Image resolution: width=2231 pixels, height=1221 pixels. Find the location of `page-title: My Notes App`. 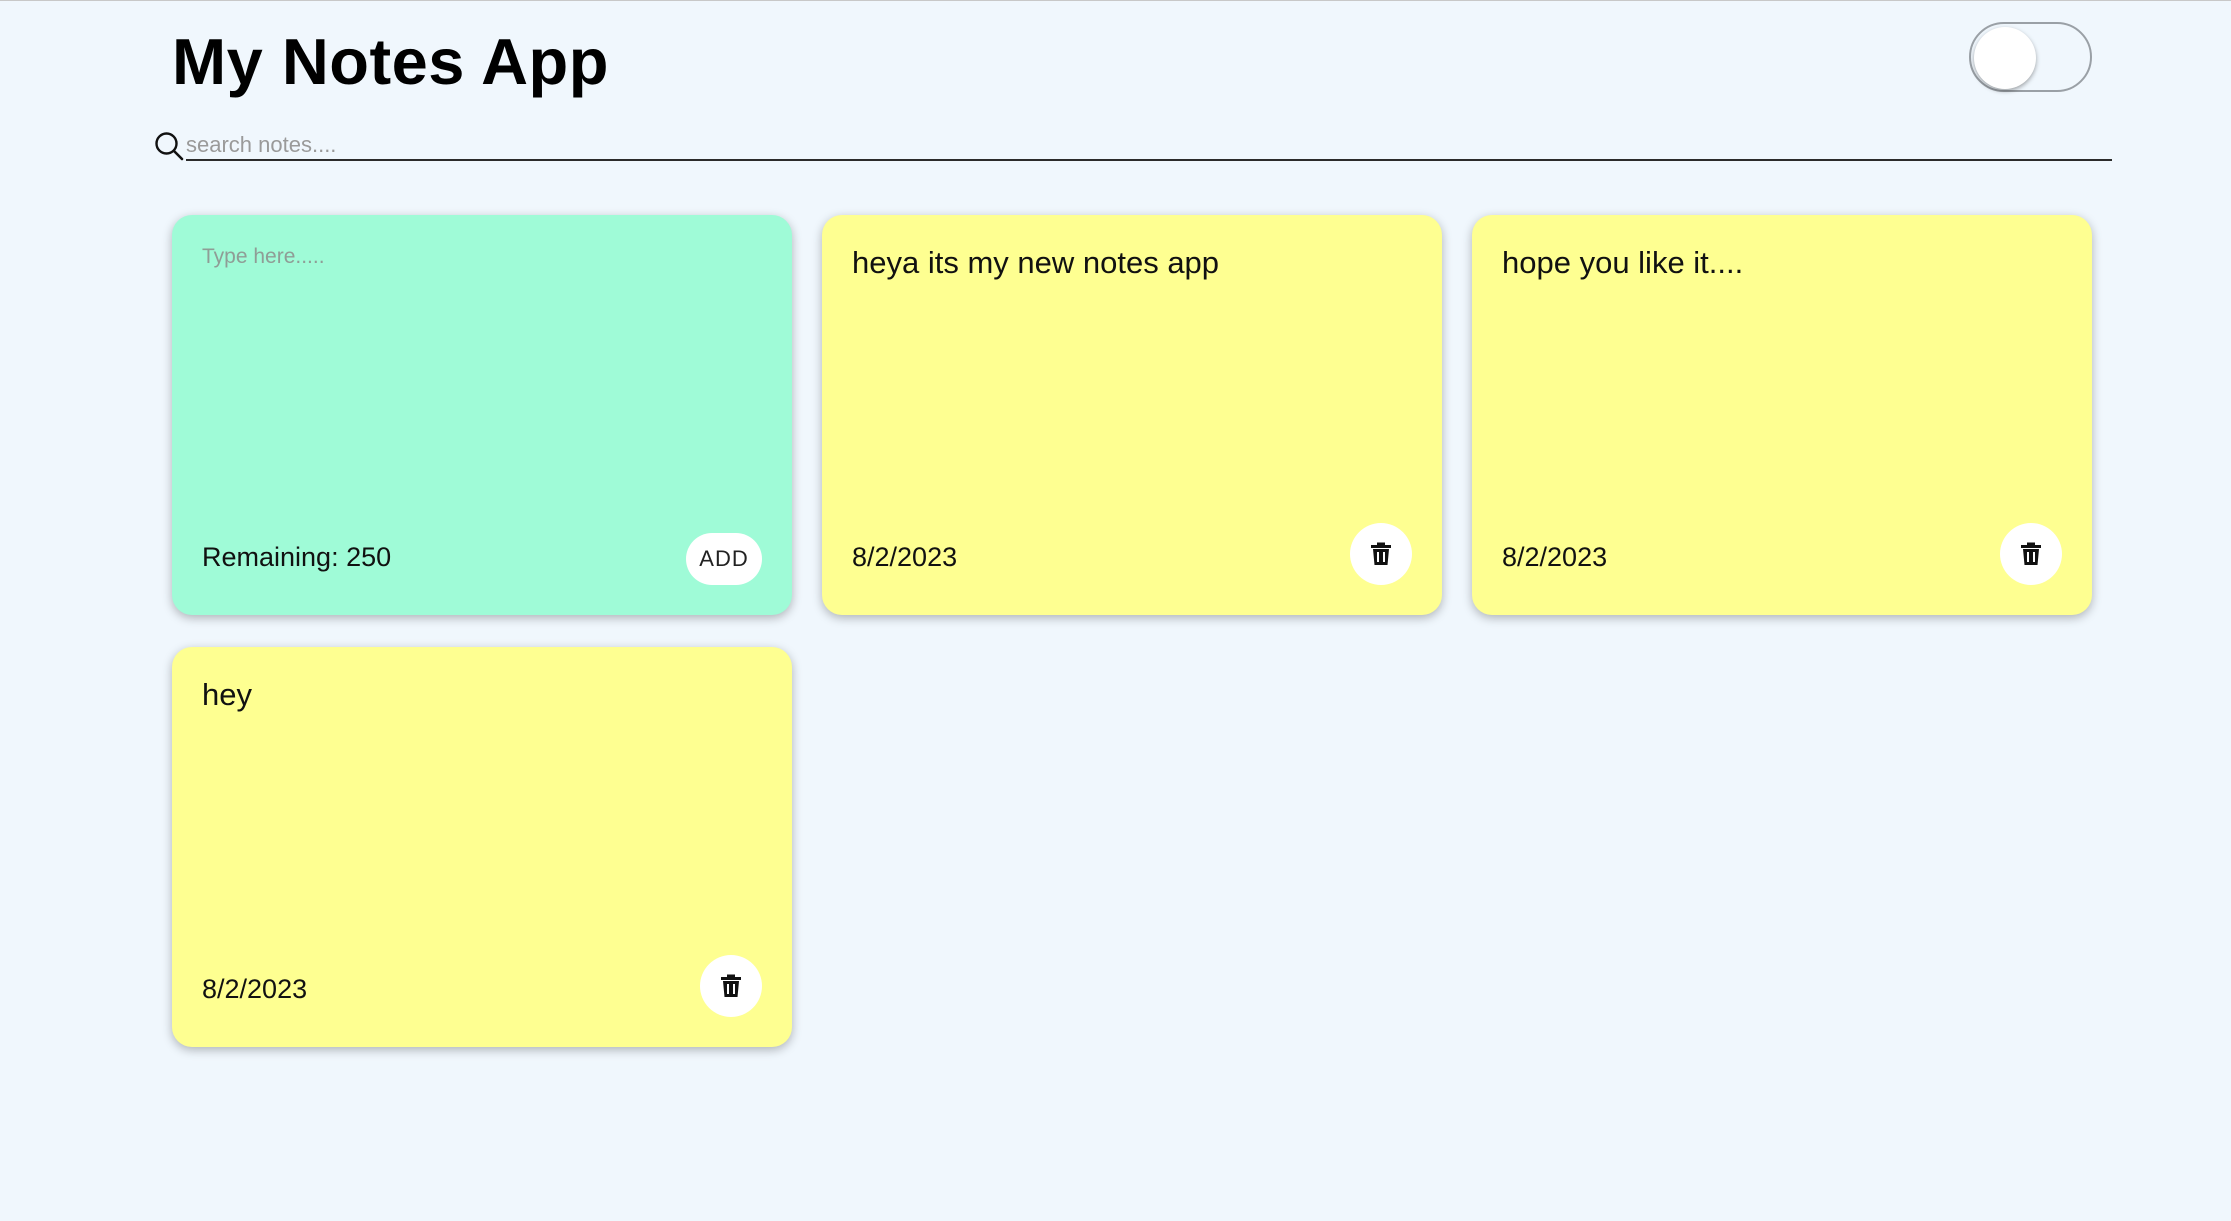

page-title: My Notes App is located at coordinates (390, 61).